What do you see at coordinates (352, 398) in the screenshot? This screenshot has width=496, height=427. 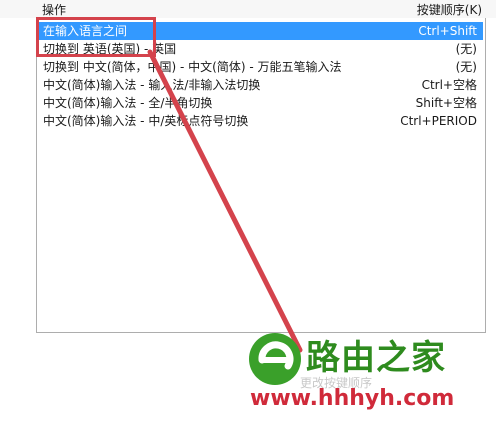 I see `watermark-url: www.hhhyh.com` at bounding box center [352, 398].